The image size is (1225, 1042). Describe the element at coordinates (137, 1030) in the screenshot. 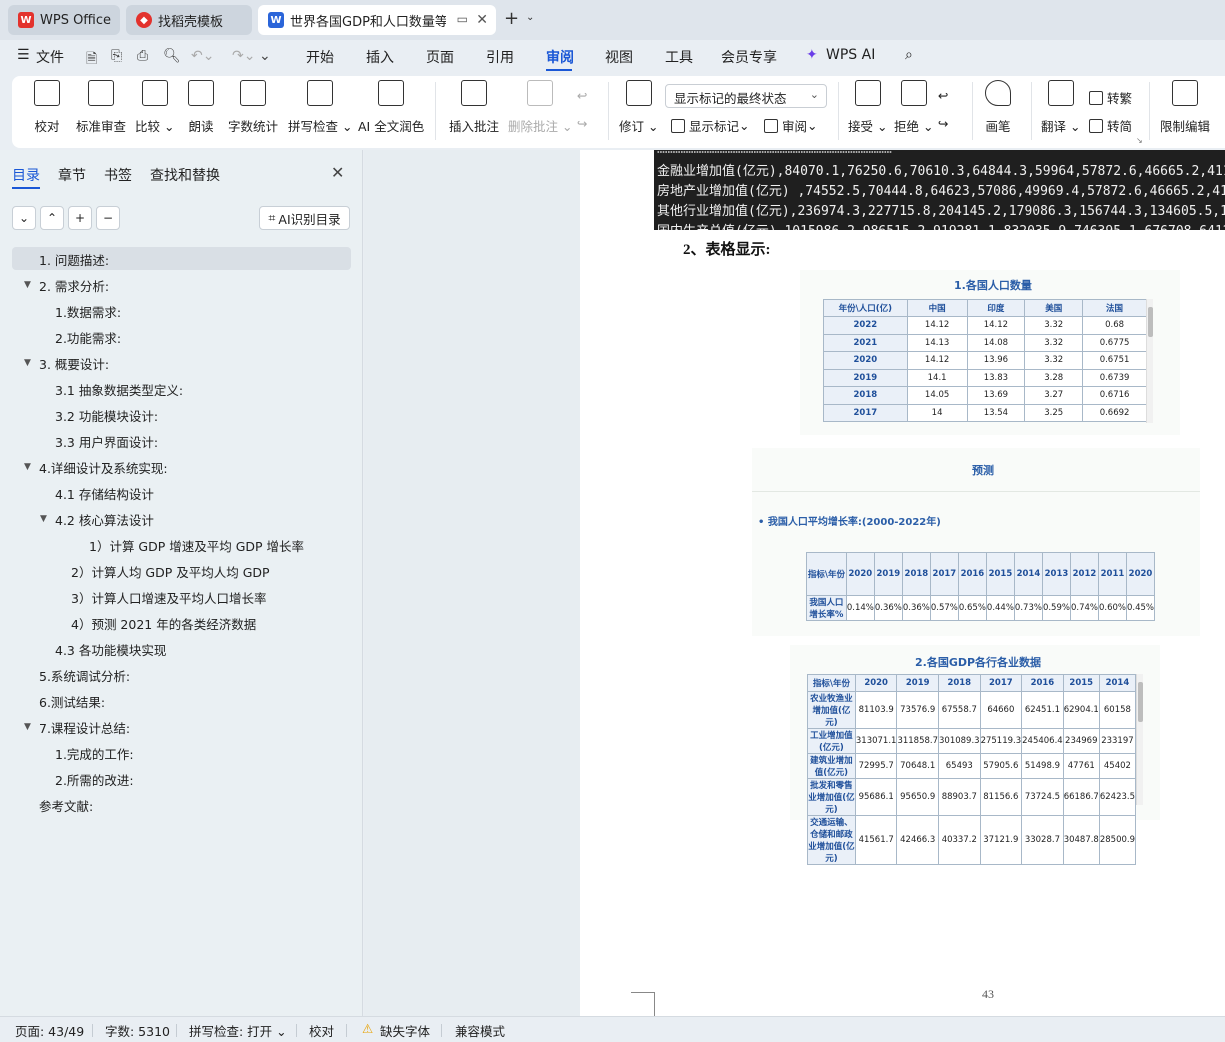

I see `word-count-indicator: 字数: 5310` at that location.